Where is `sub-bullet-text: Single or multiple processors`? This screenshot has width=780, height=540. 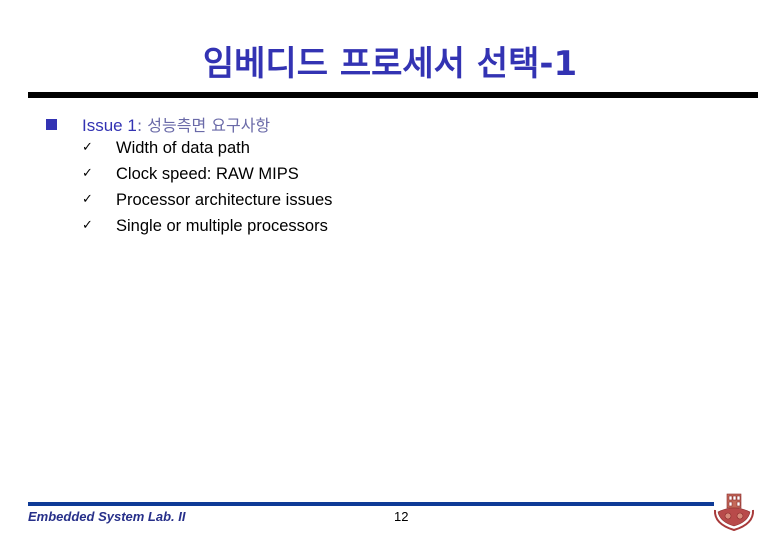 sub-bullet-text: Single or multiple processors is located at coordinates (222, 226).